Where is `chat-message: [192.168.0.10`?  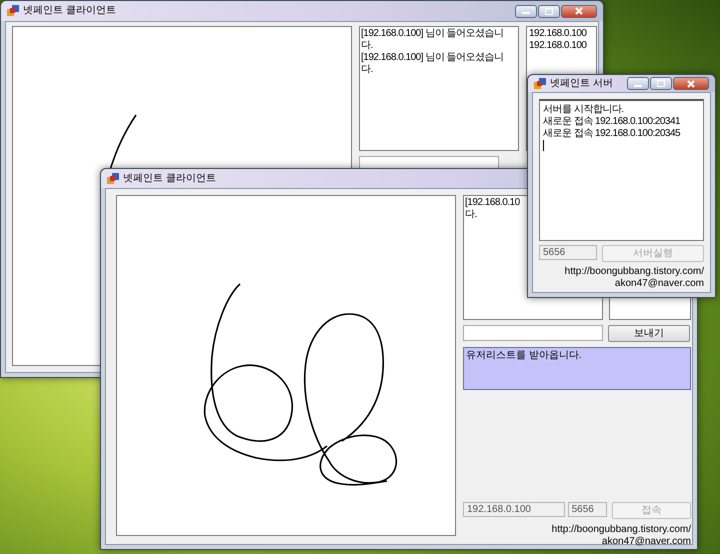
chat-message: [192.168.0.10 is located at coordinates (492, 203).